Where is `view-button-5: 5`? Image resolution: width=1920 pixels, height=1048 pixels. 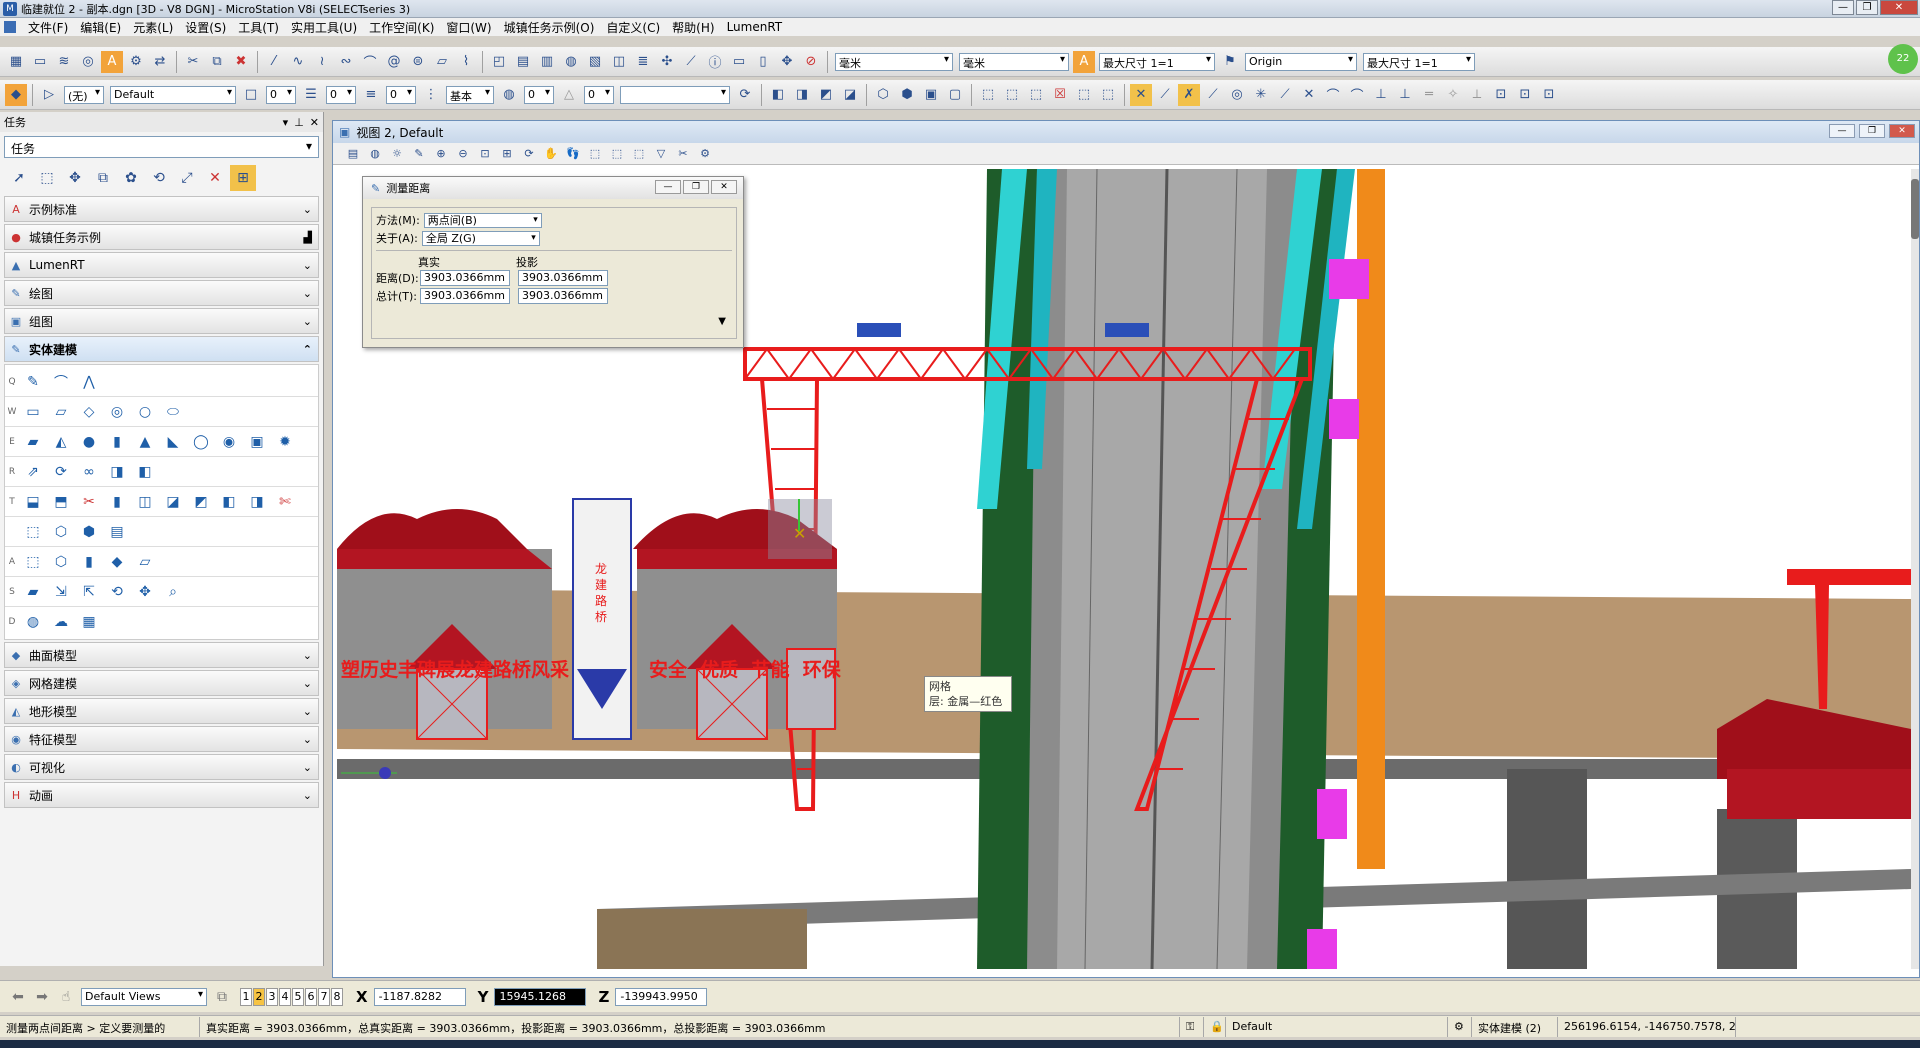
view-button-5: 5 is located at coordinates (298, 996).